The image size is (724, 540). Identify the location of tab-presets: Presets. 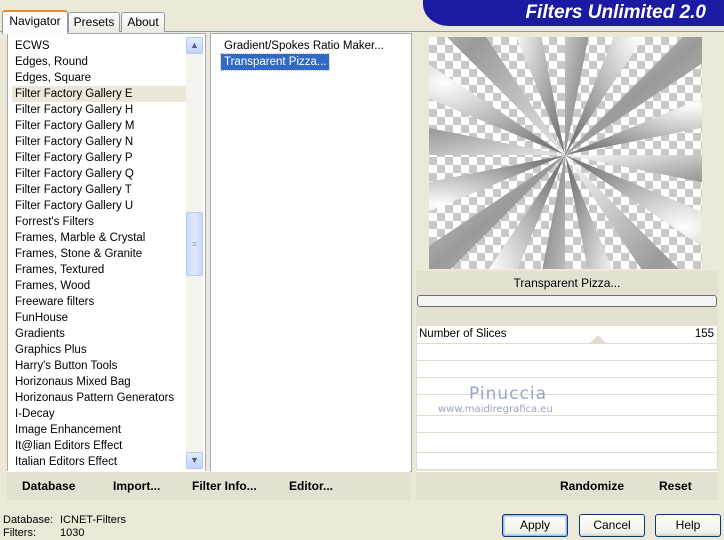
(94, 22).